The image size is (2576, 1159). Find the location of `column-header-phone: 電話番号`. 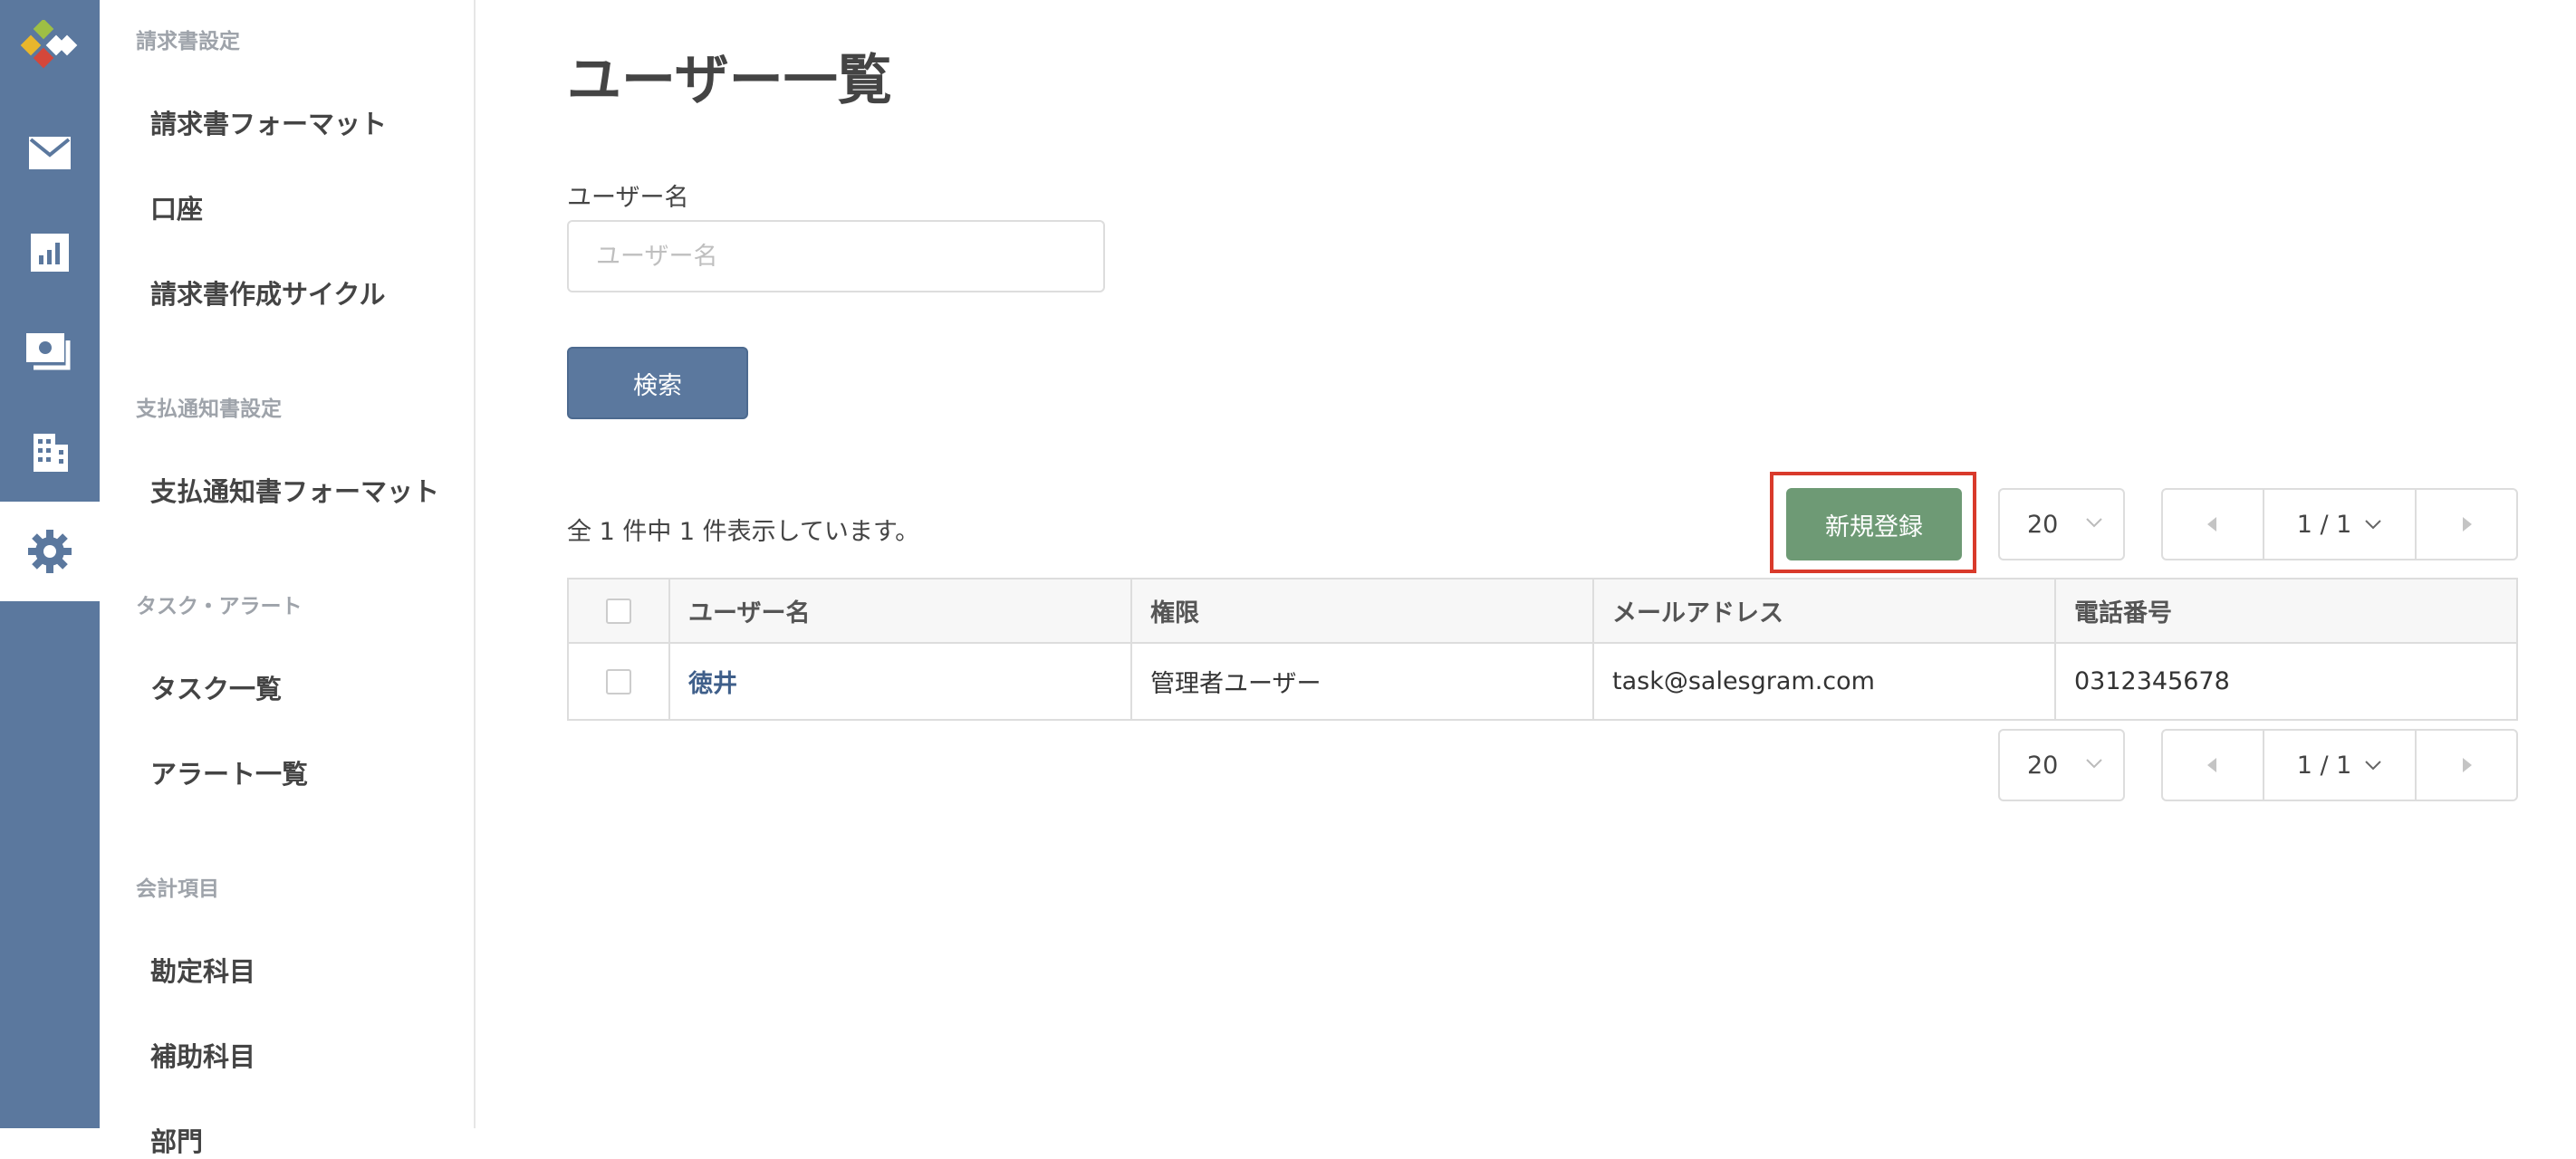

column-header-phone: 電話番号 is located at coordinates (2285, 611).